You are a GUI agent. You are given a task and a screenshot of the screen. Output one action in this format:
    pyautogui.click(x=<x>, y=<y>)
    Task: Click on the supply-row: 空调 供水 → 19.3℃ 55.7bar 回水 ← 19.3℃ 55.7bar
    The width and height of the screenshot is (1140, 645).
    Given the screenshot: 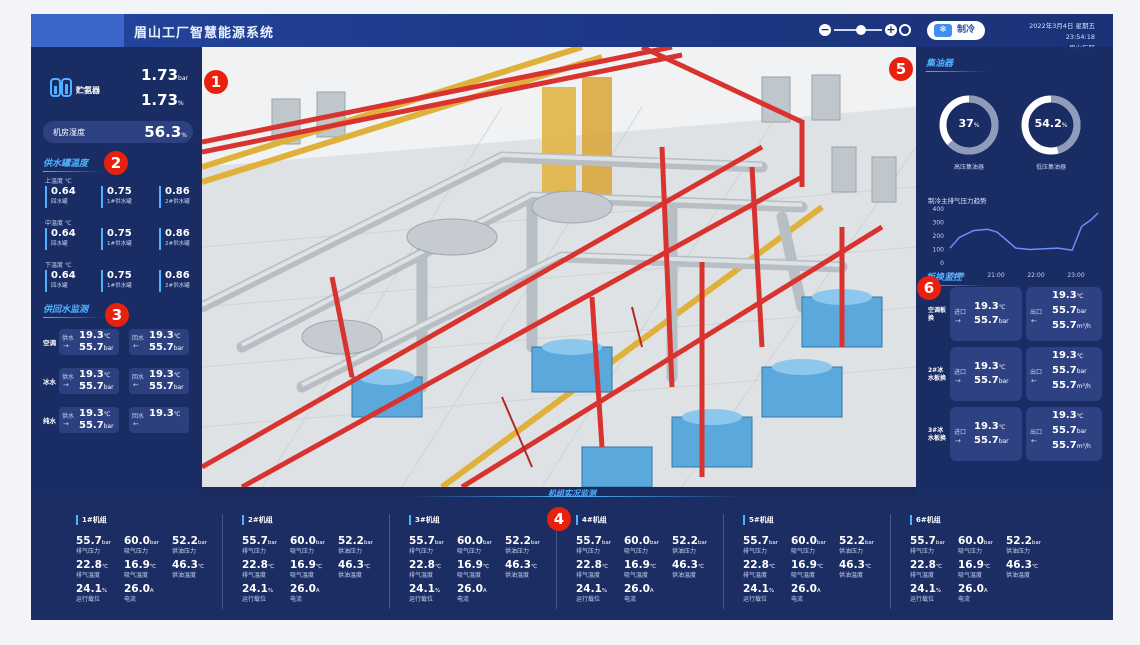 What is the action you would take?
    pyautogui.click(x=117, y=342)
    